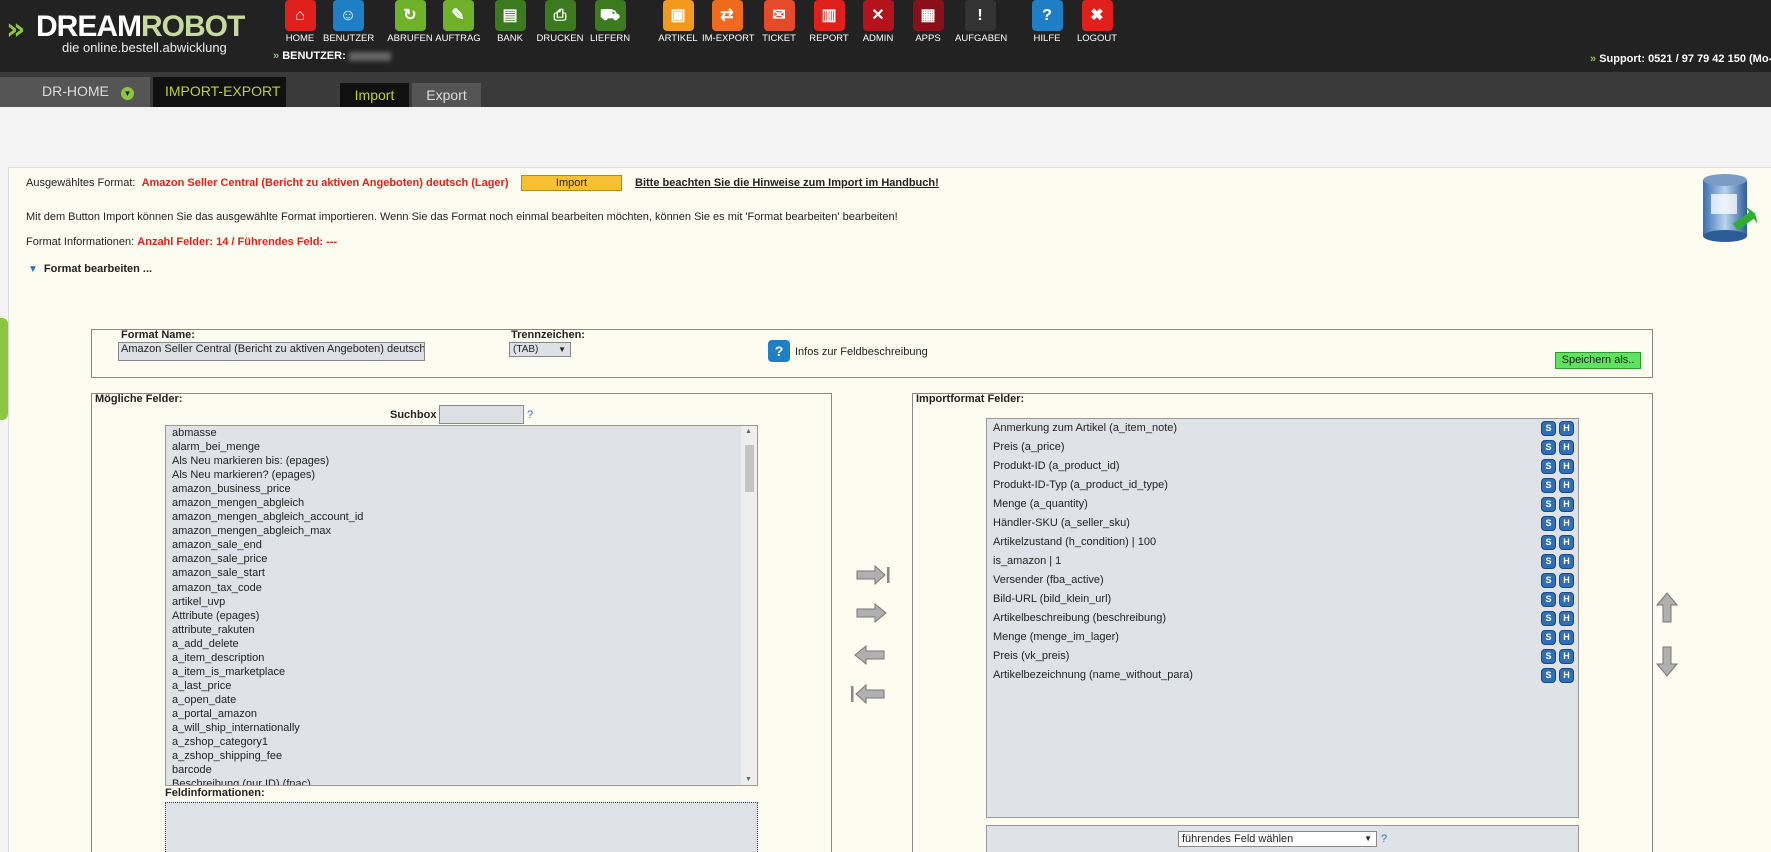 This screenshot has height=852, width=1771. Describe the element at coordinates (1384, 839) in the screenshot. I see `lead-field-help-icon: ?` at that location.